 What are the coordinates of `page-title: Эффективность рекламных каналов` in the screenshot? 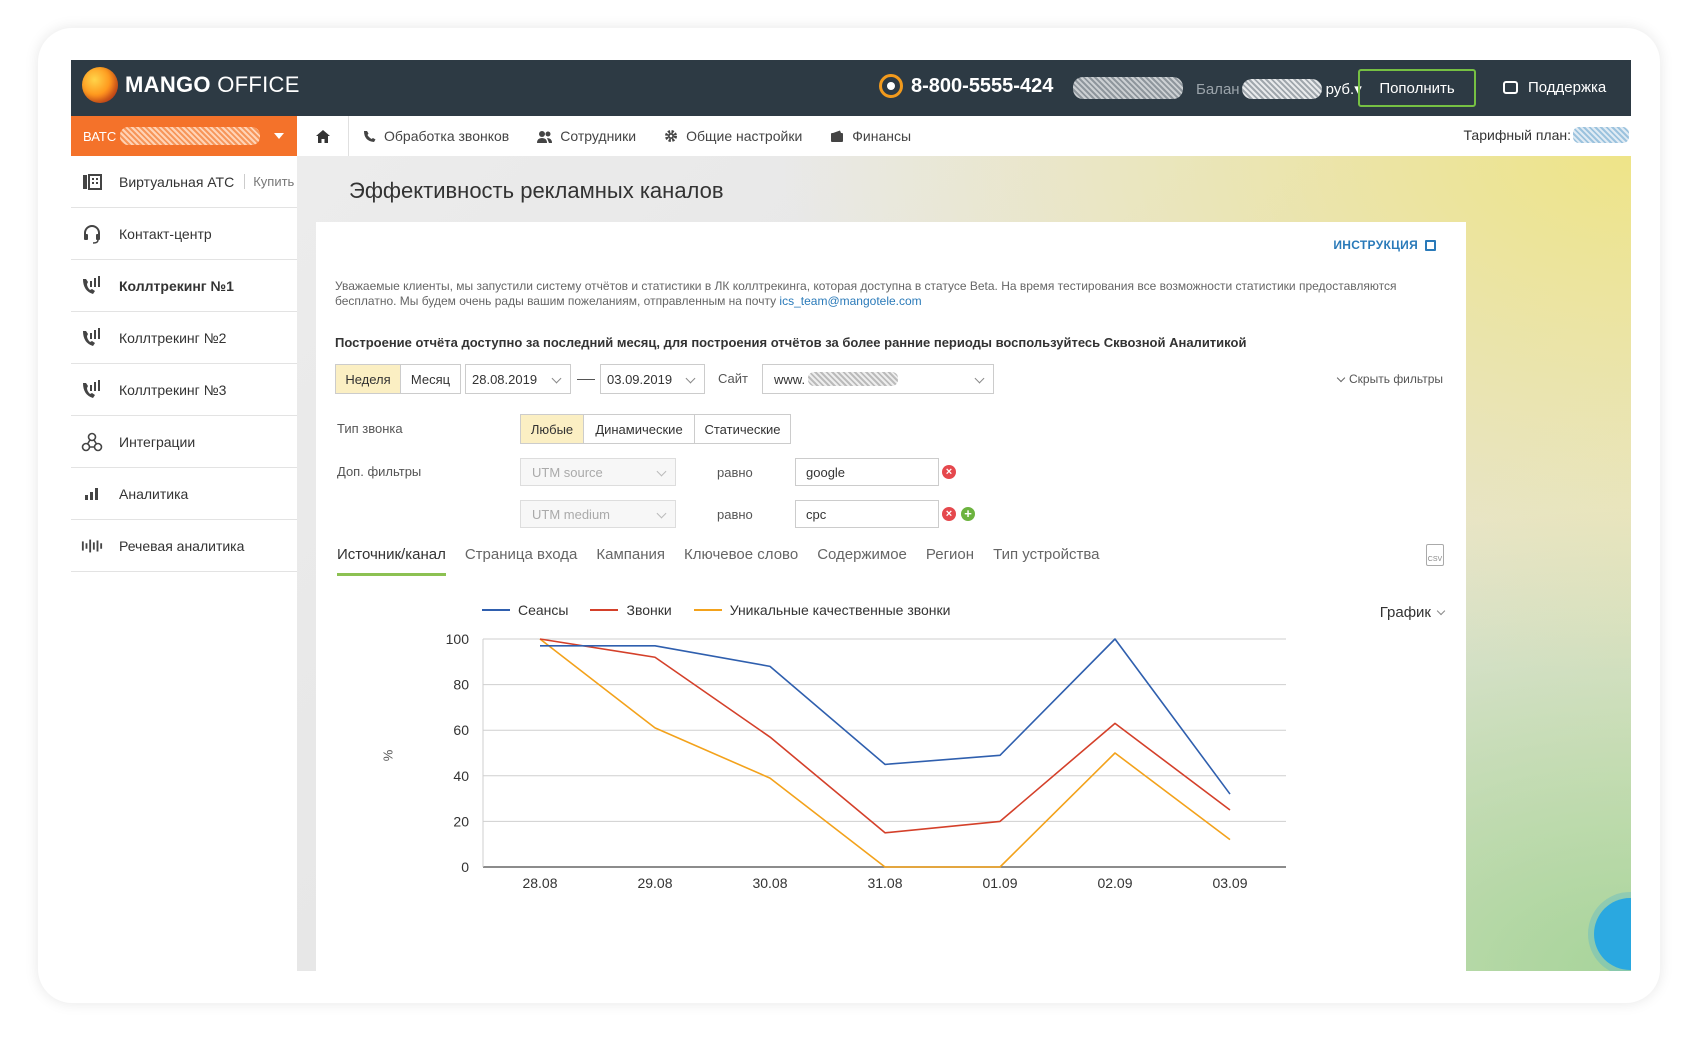 It's located at (536, 190).